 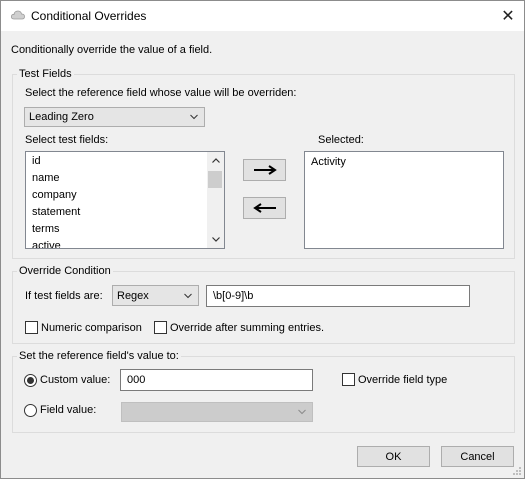 I want to click on scroll-down-icon, so click(x=215, y=239).